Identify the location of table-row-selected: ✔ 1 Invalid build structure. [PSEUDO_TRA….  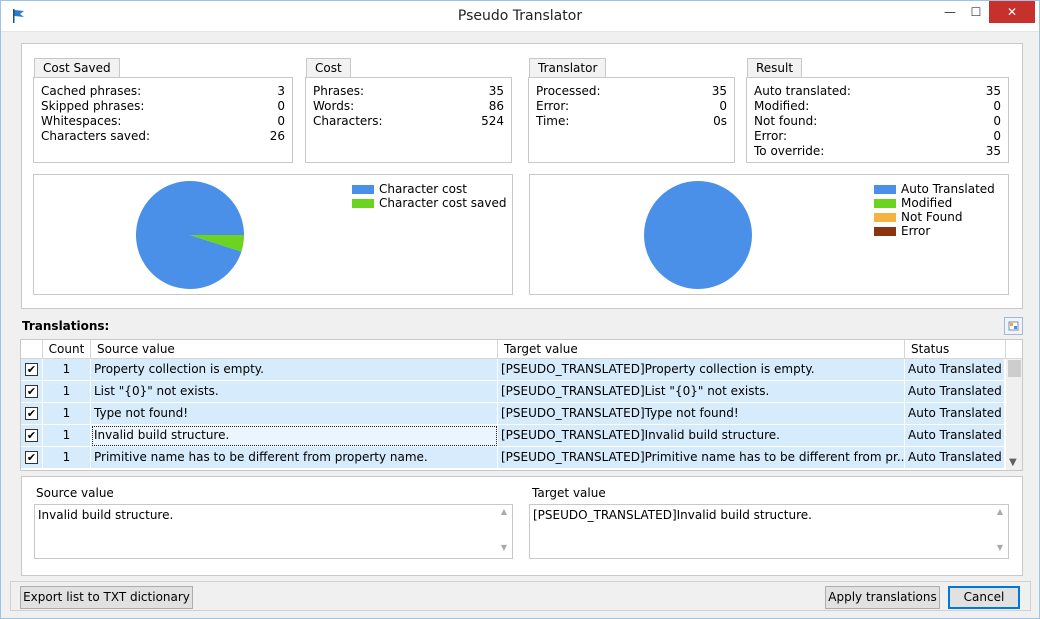
(513, 436).